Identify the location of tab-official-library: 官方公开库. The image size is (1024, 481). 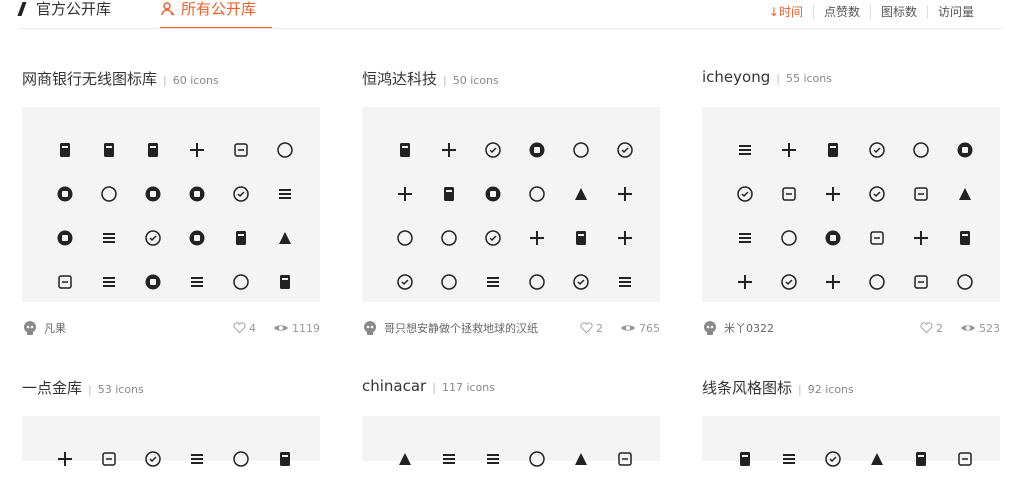
(65, 12).